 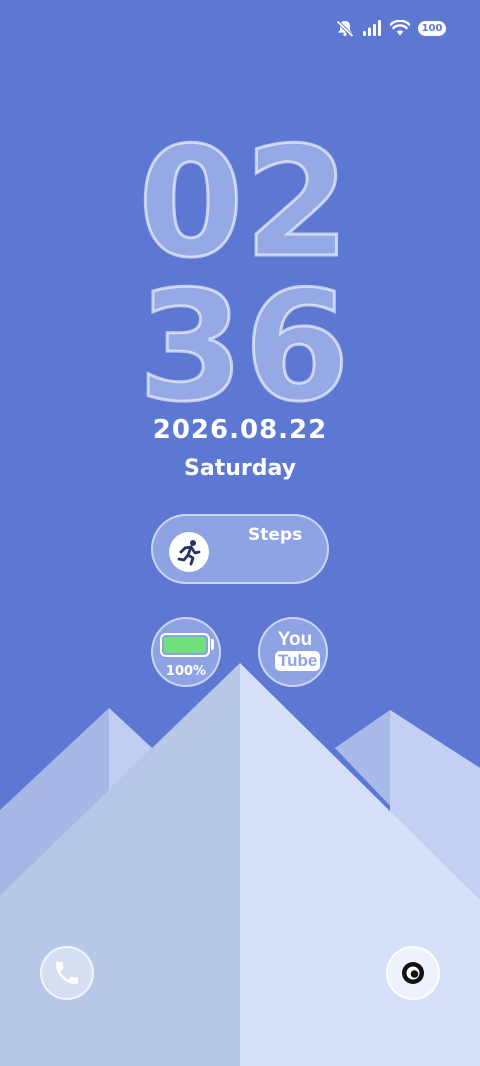 I want to click on clock-hours: 0 2, so click(x=244, y=202).